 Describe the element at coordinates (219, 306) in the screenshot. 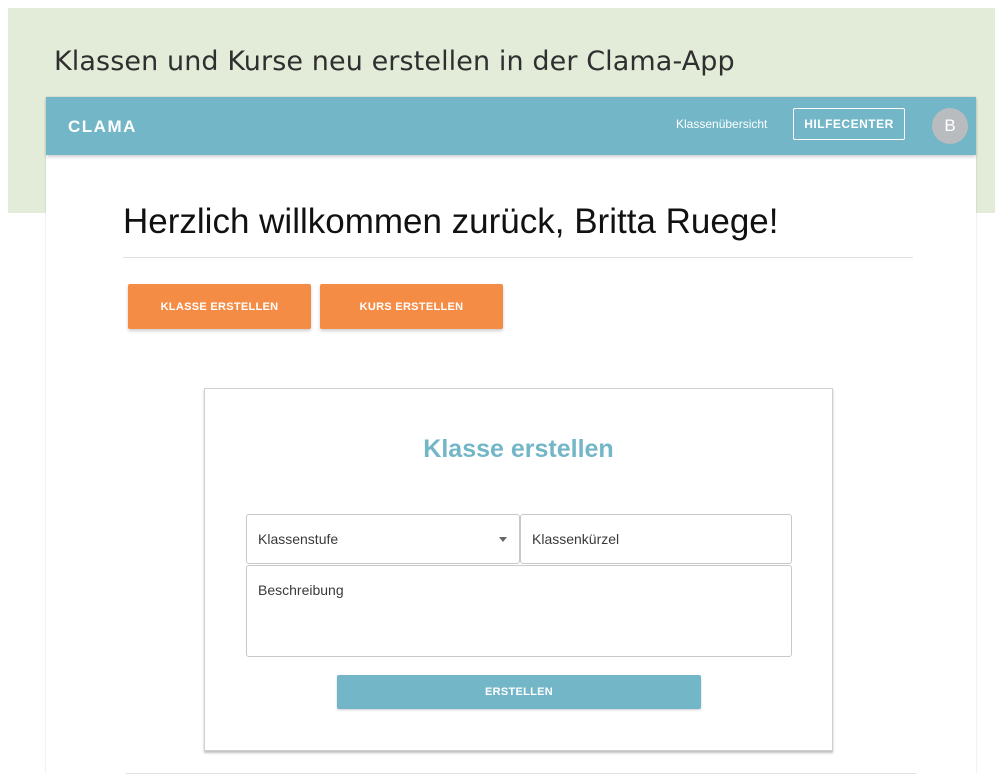

I see `create-class-button: KLASSE ERSTELLEN` at that location.